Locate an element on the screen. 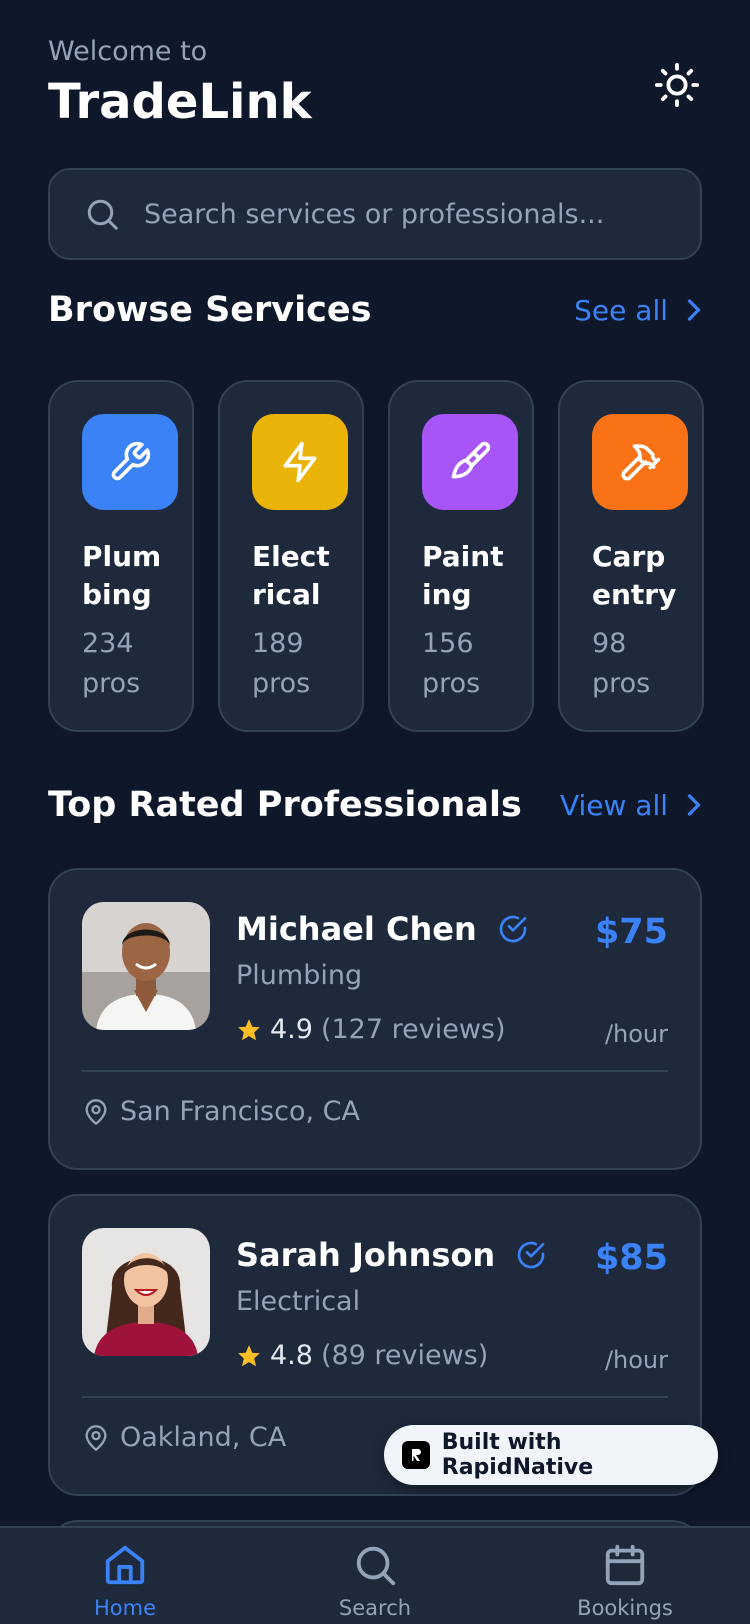 This screenshot has height=1624, width=750. see-all-link: See all is located at coordinates (638, 310).